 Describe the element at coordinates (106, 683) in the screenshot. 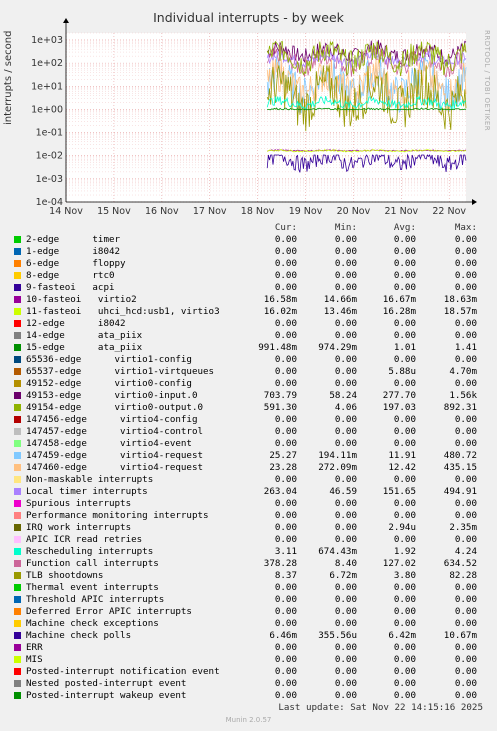

I see `legend-label: Nested posted-interrupt event` at that location.